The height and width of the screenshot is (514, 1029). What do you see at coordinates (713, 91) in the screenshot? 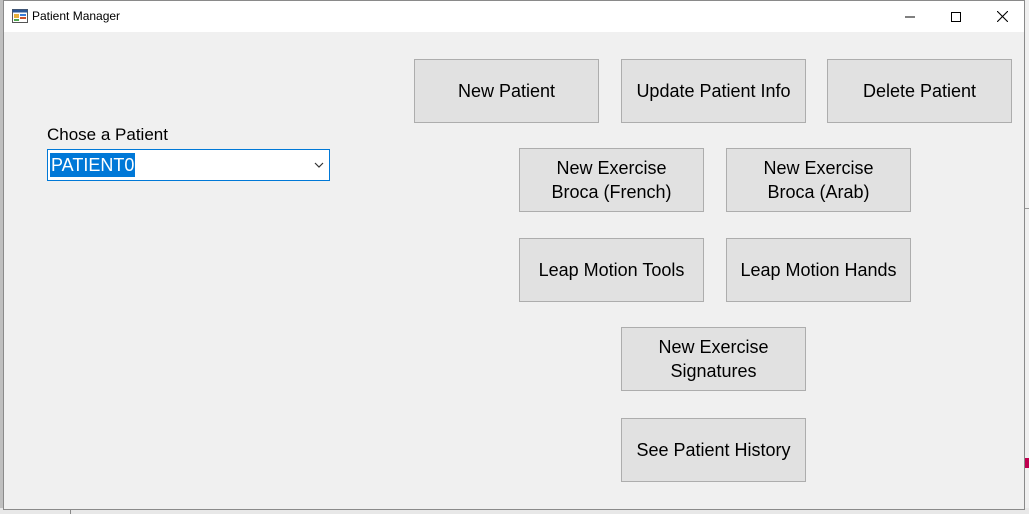
I see `update-patient-info-button: Update Patient Info` at bounding box center [713, 91].